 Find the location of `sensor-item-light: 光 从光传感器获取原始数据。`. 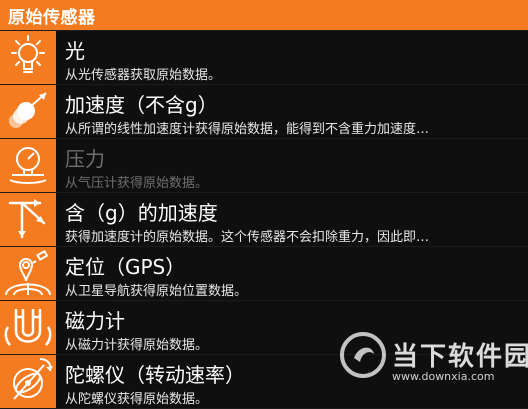

sensor-item-light: 光 从光传感器获取原始数据。 is located at coordinates (264, 57).